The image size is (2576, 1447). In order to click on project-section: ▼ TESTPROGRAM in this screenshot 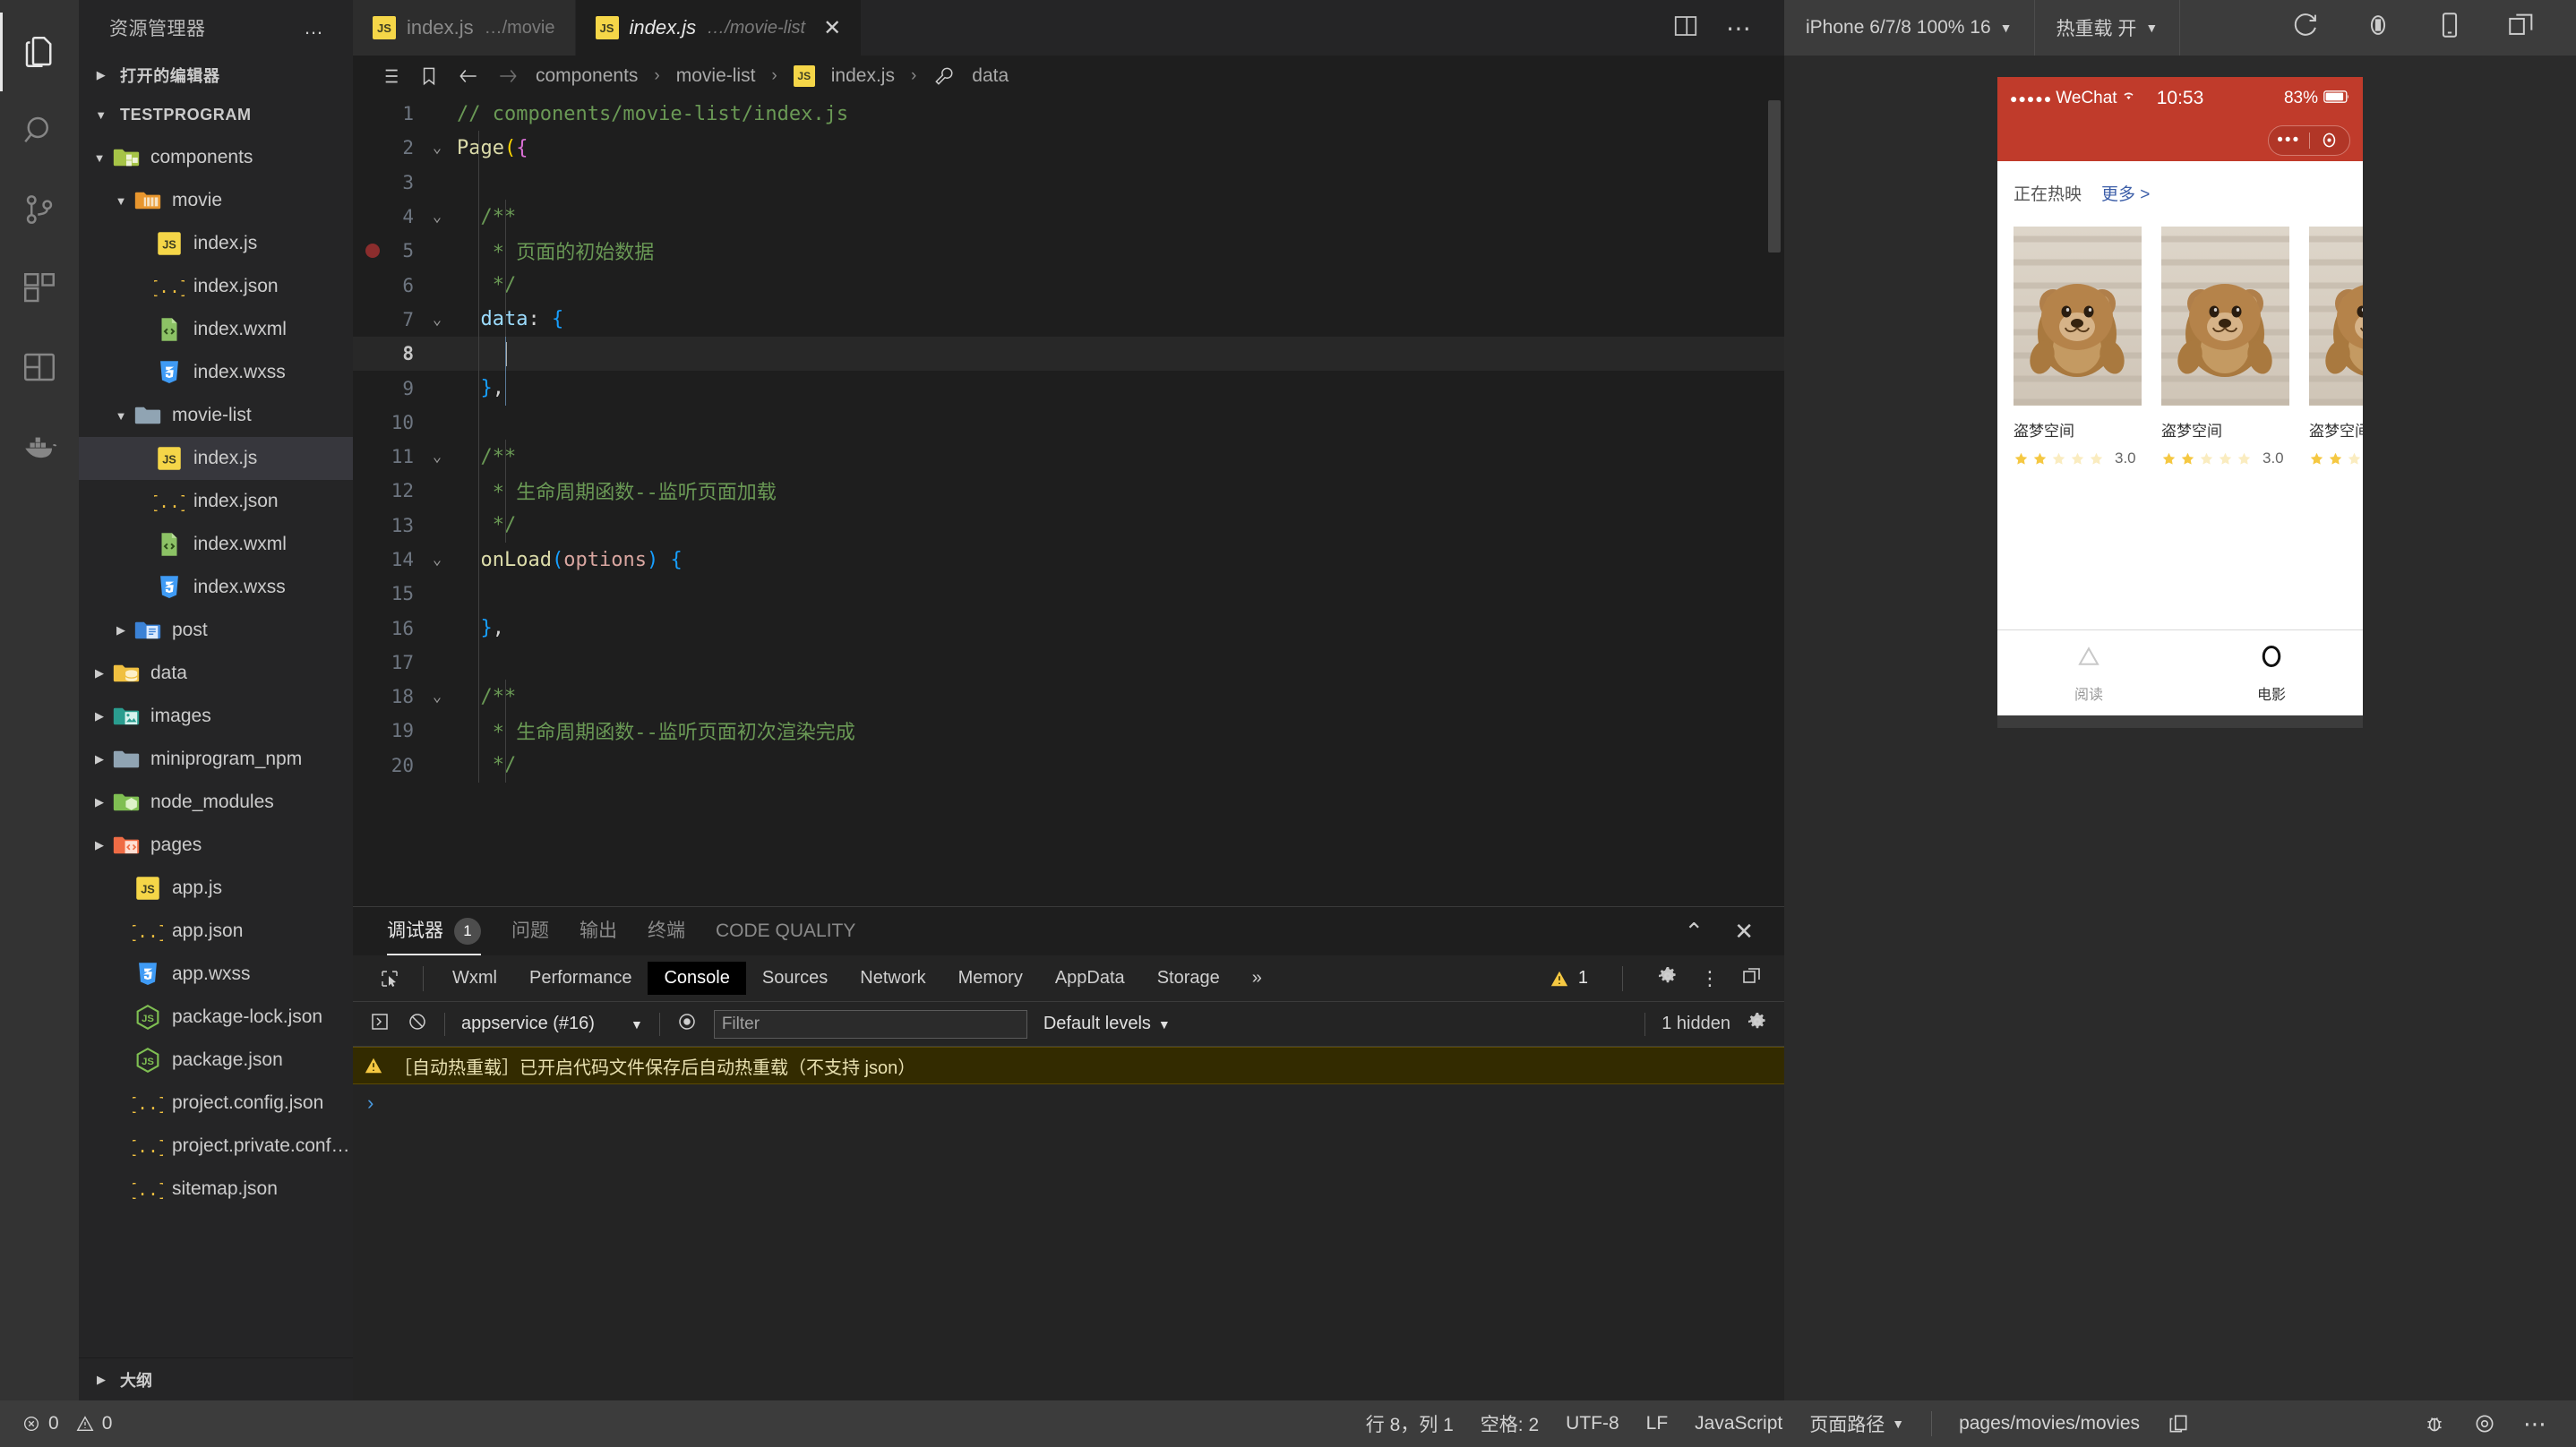, I will do `click(216, 114)`.